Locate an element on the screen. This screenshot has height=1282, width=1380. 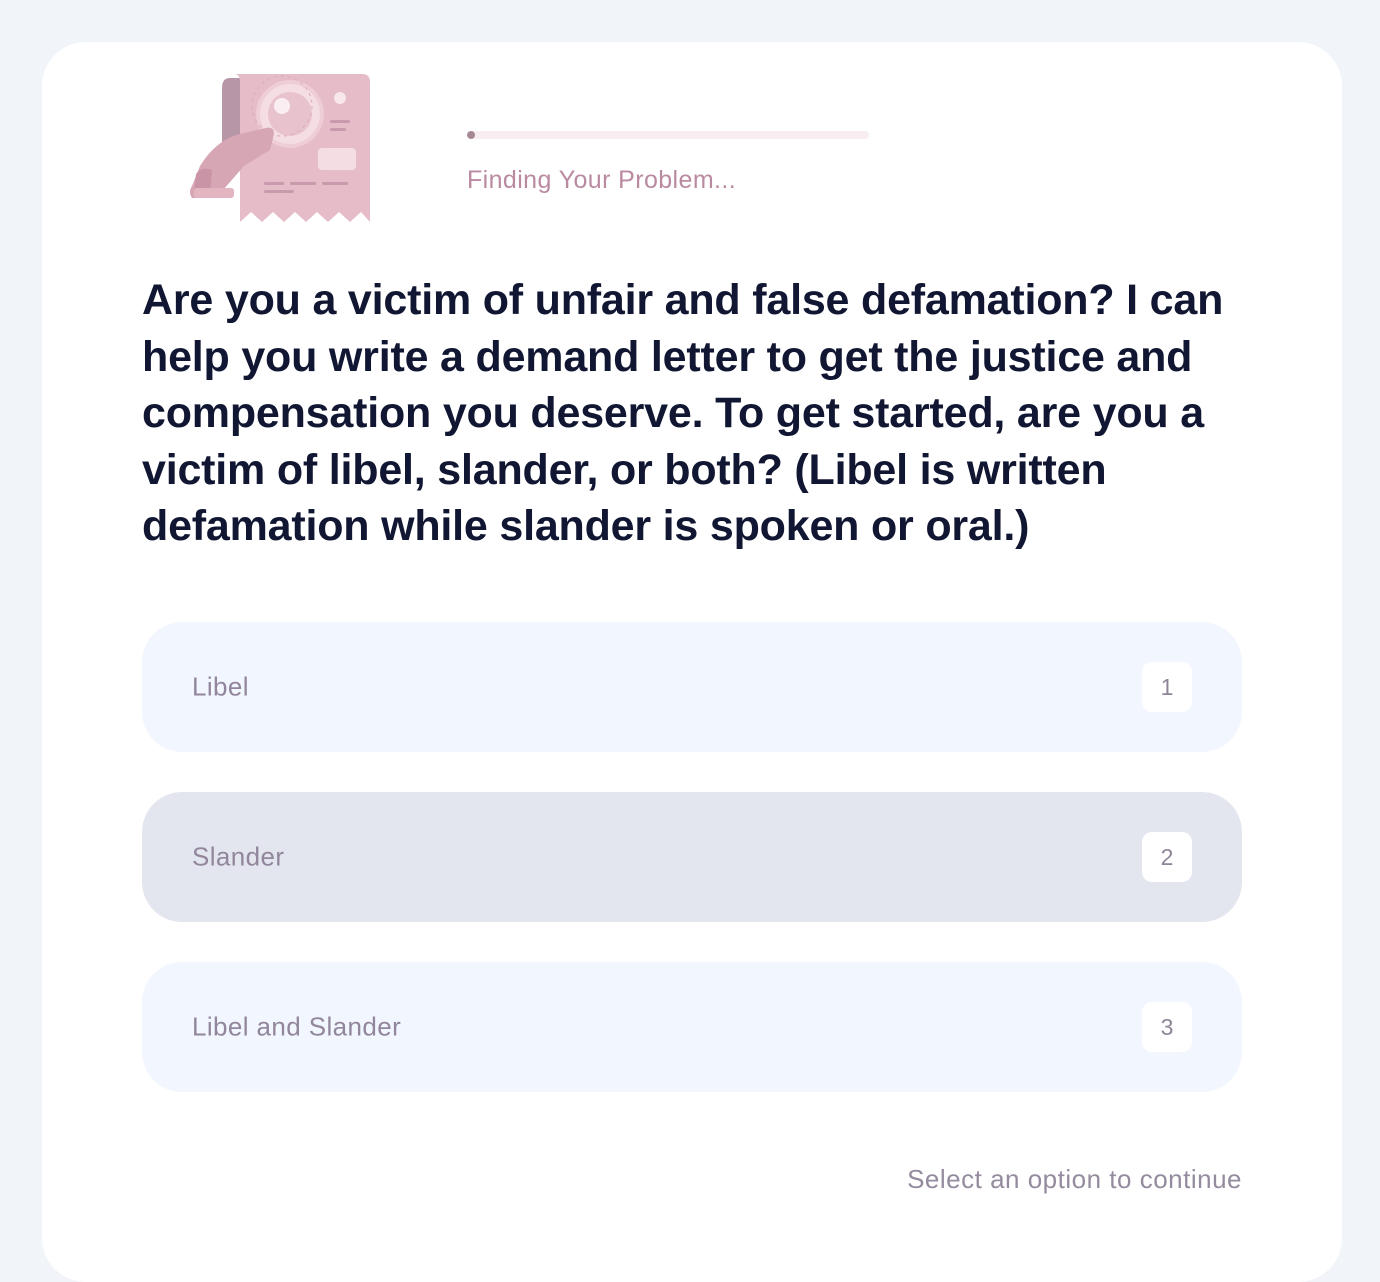
continue-hint: Select an option to continue is located at coordinates (1074, 1179).